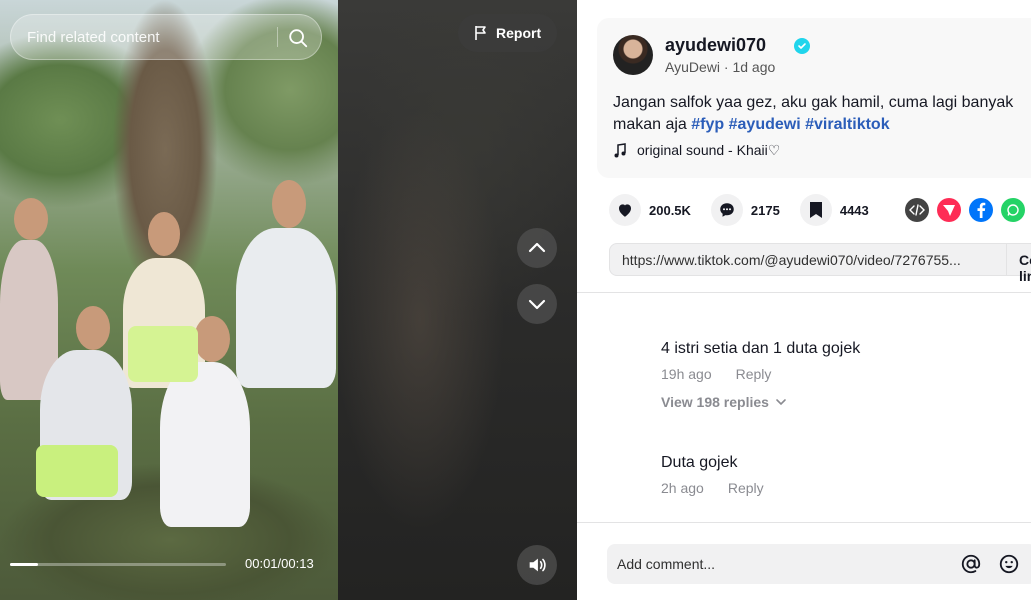 This screenshot has width=1031, height=600. What do you see at coordinates (699, 462) in the screenshot?
I see `comment-text: Duta gojek` at bounding box center [699, 462].